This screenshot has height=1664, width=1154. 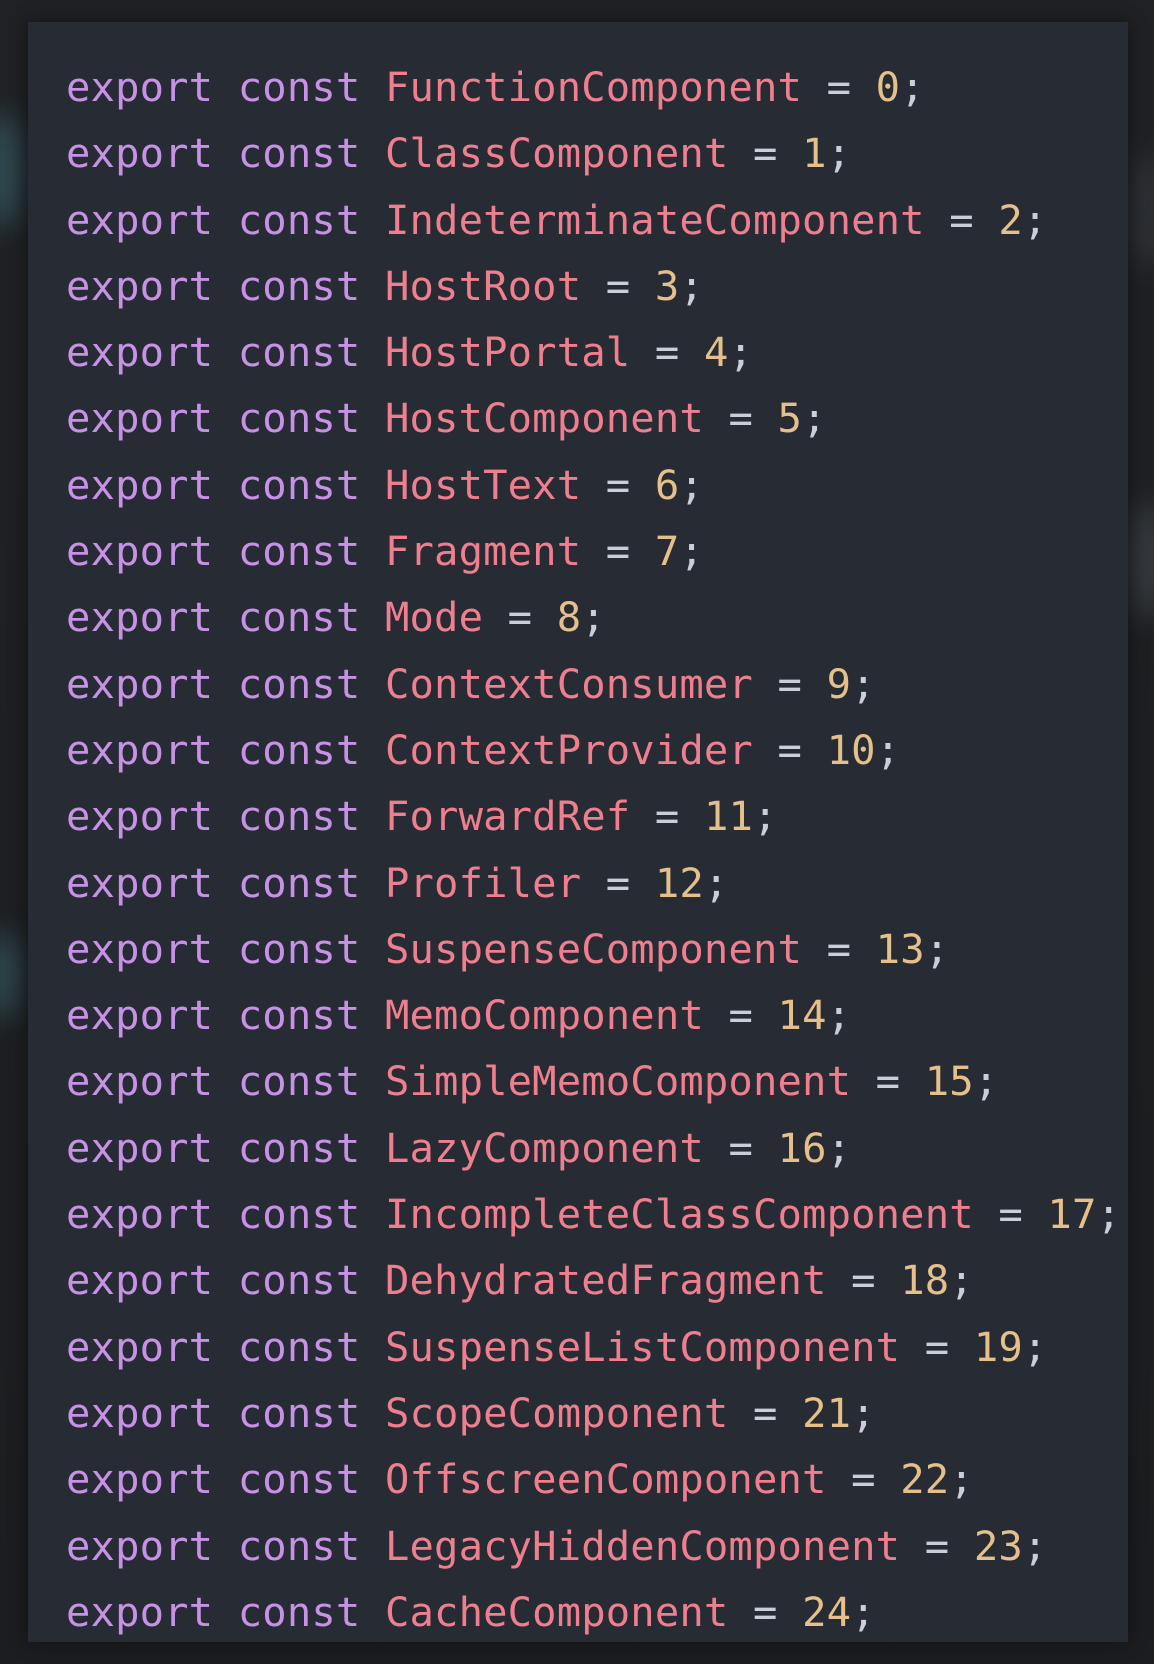 I want to click on code-line: export const DehydratedFragment = 18;, so click(x=593, y=1280).